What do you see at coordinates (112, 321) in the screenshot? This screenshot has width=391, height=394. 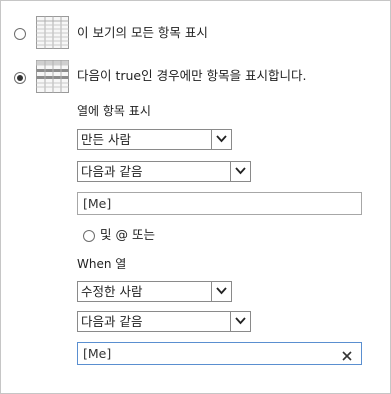 I see `filter2-operator-value: 다음과 같음` at bounding box center [112, 321].